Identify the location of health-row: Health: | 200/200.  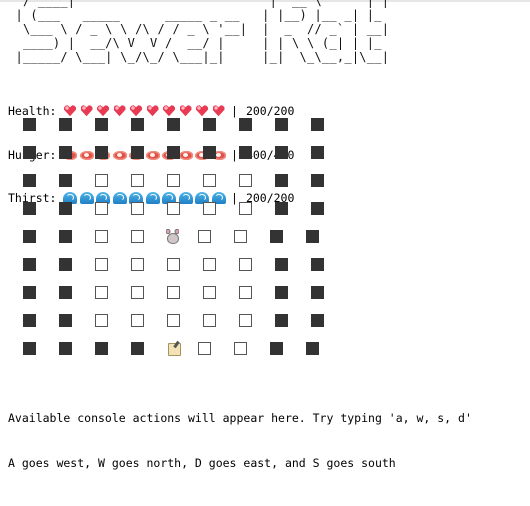
(151, 111).